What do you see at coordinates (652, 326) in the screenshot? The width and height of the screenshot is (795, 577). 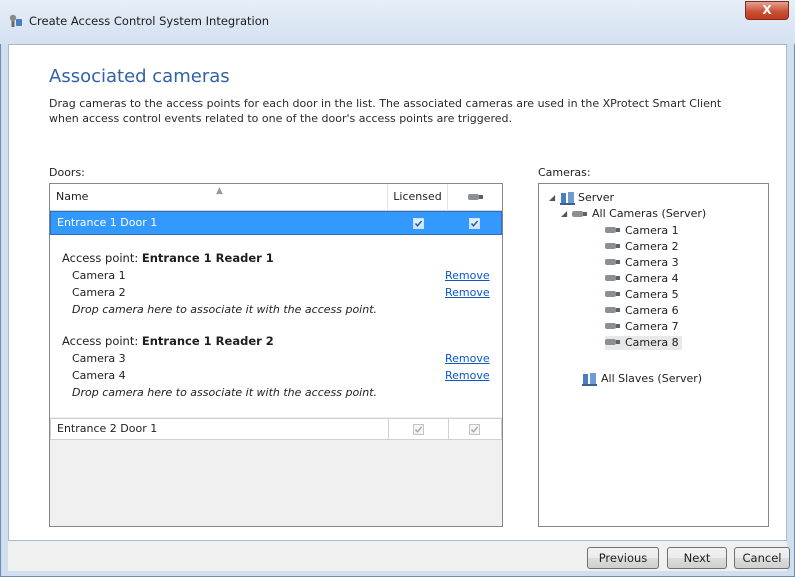 I see `tree-label: Camera 7` at bounding box center [652, 326].